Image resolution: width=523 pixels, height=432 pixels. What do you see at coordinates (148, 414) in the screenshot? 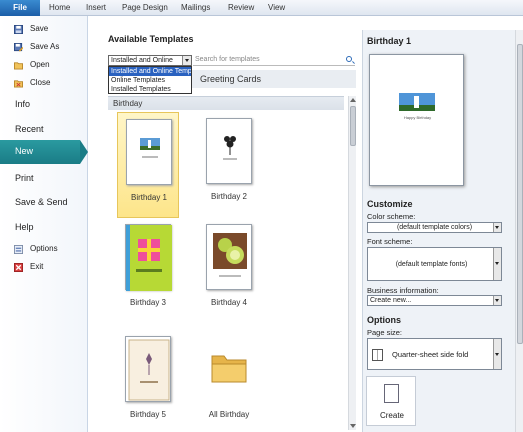
I see `template-name: Birthday 5` at bounding box center [148, 414].